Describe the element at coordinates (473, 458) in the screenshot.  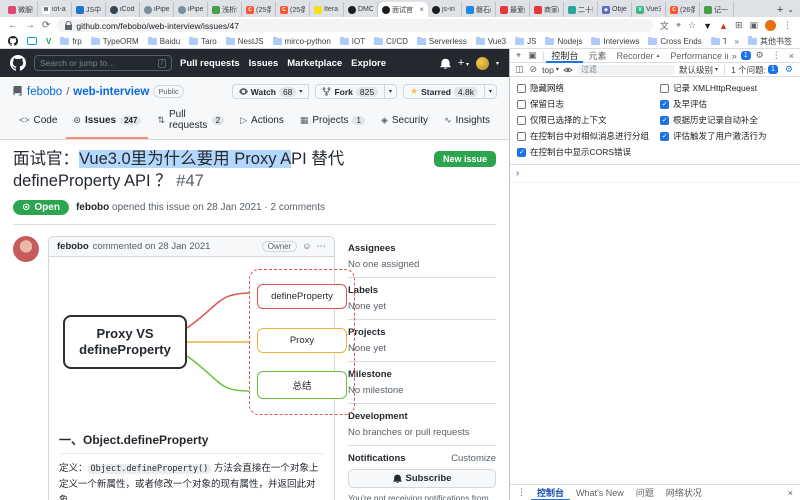
I see `customize-link: Customize` at that location.